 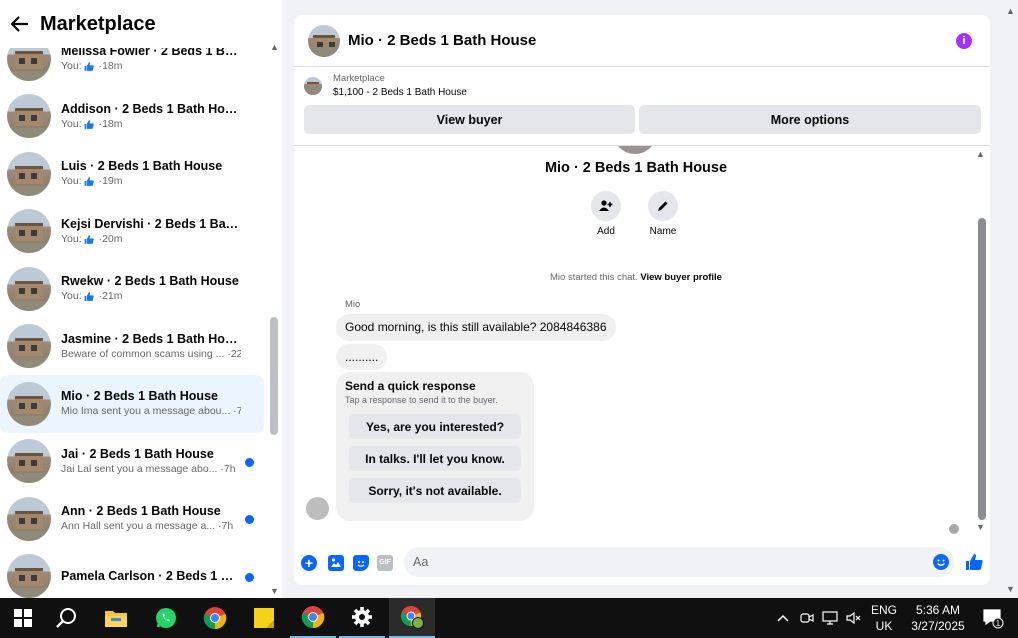 I want to click on quick-response-button: Sorry, it's not available., so click(x=435, y=490).